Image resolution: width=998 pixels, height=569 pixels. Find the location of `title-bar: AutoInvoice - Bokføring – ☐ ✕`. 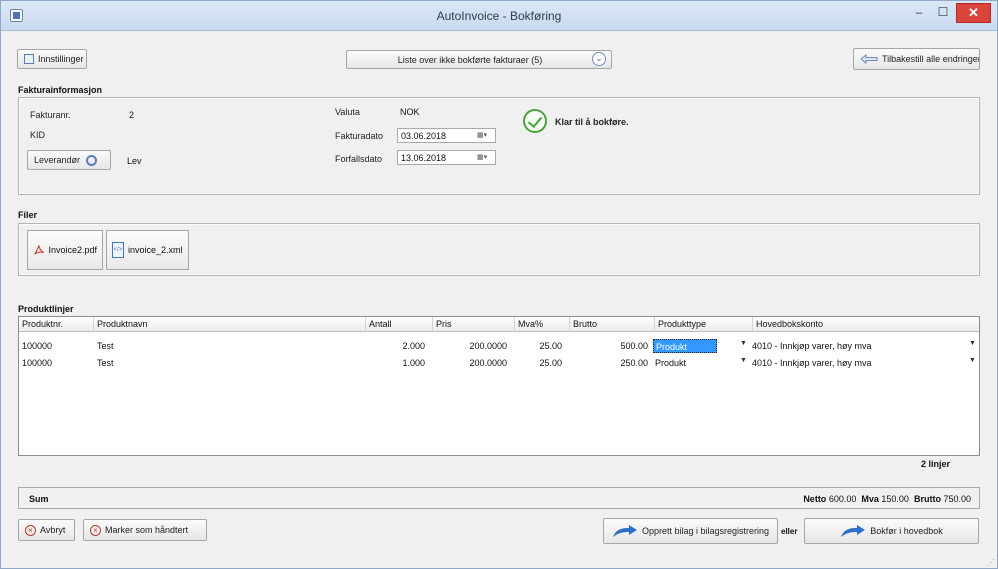

title-bar: AutoInvoice - Bokføring – ☐ ✕ is located at coordinates (499, 16).